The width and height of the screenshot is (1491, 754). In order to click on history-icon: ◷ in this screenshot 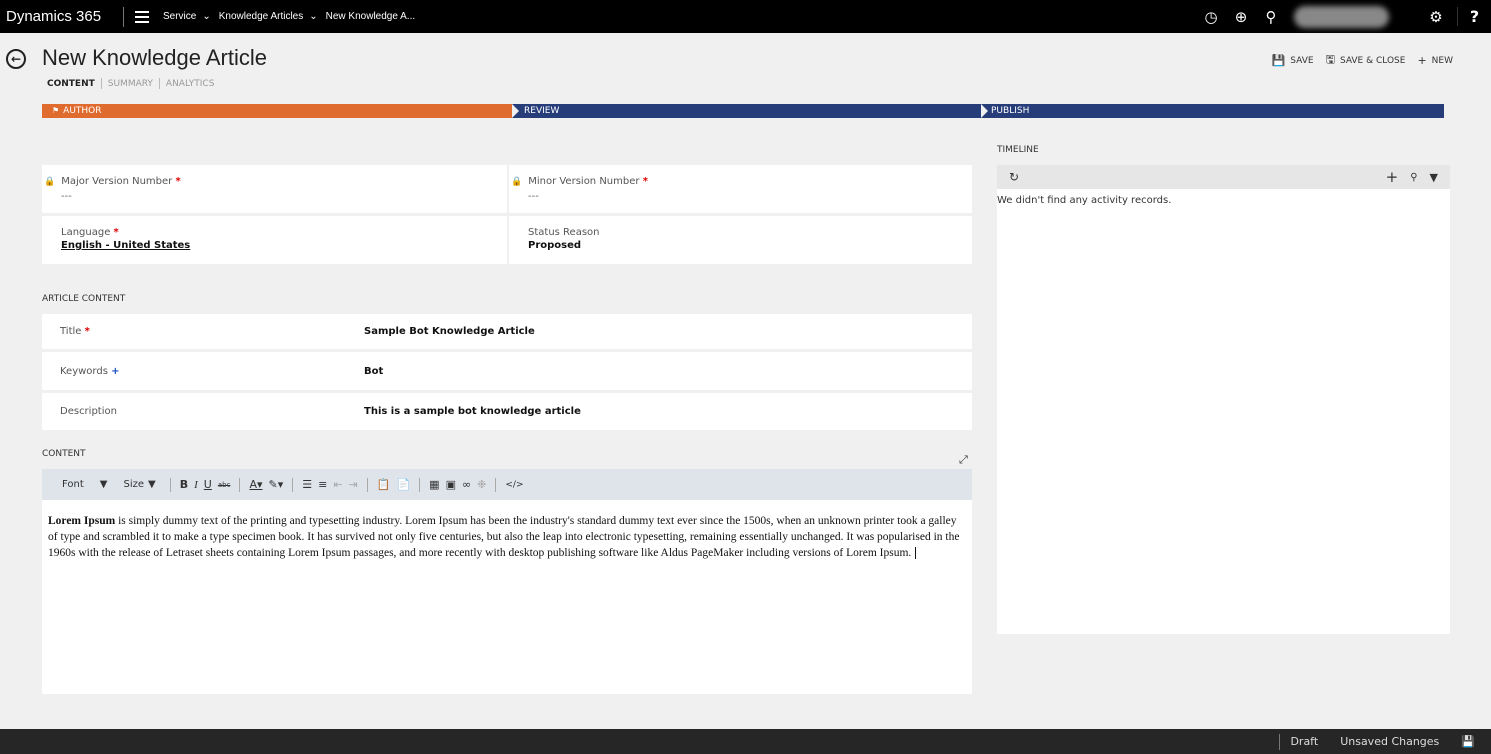, I will do `click(1211, 17)`.